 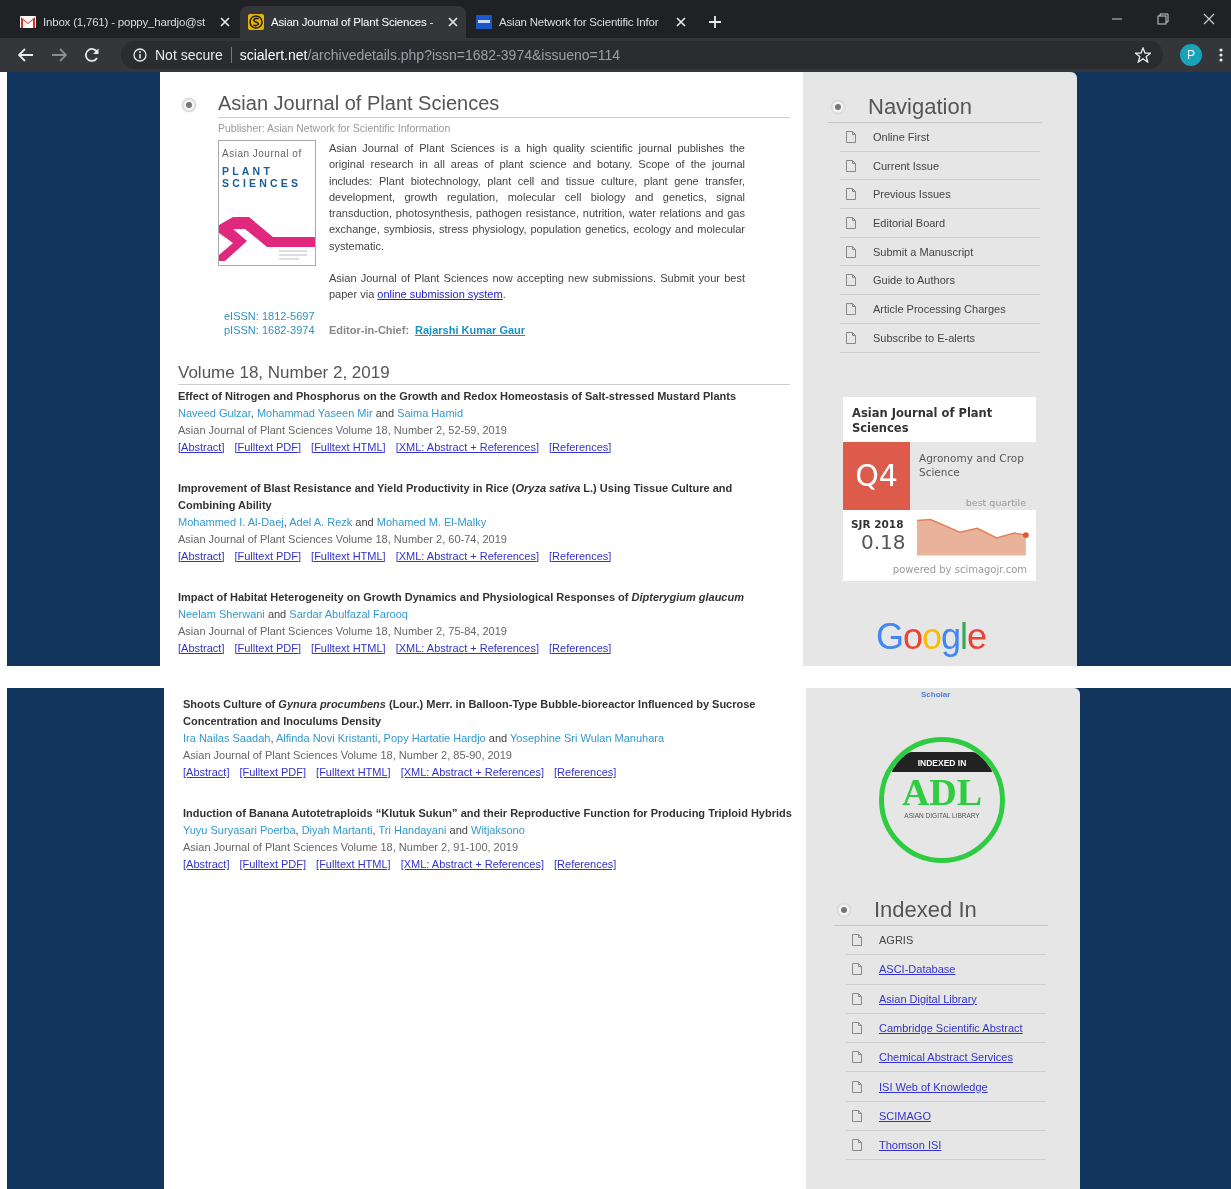 I want to click on nav-link: Online First, so click(x=901, y=136).